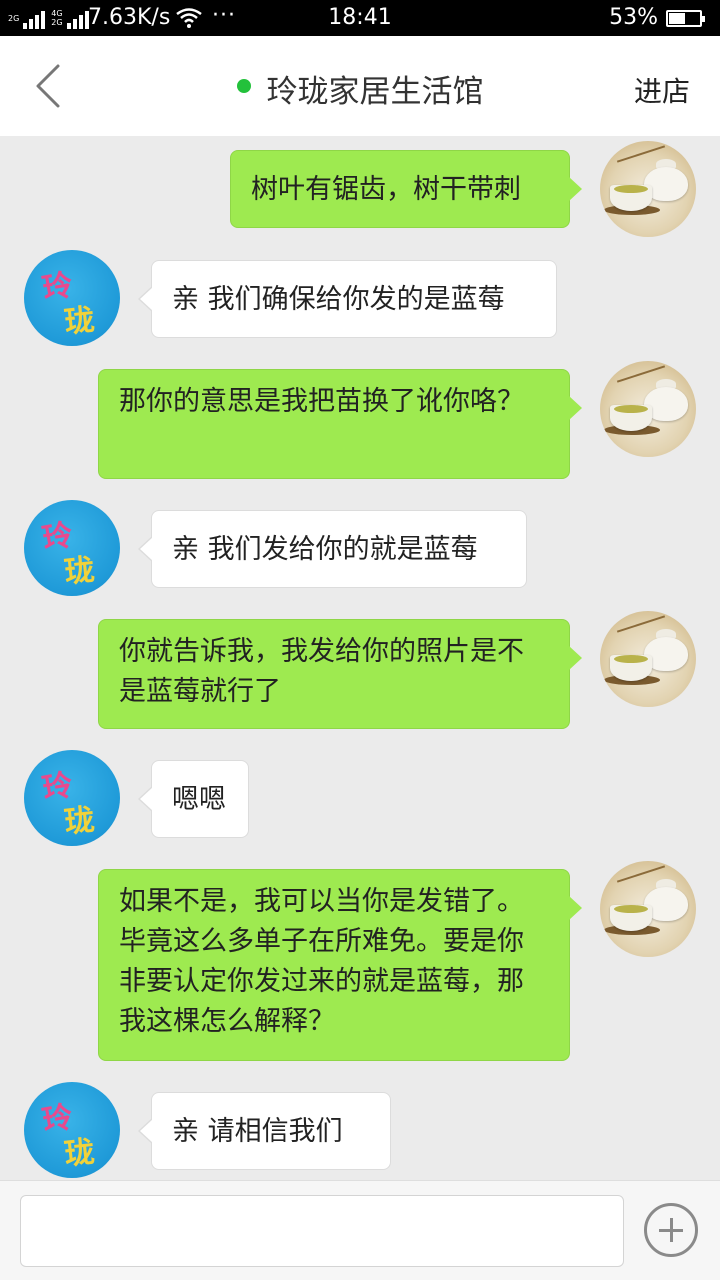  I want to click on my-message-bubble: 树叶有锯齿，树干带刺, so click(406, 189).